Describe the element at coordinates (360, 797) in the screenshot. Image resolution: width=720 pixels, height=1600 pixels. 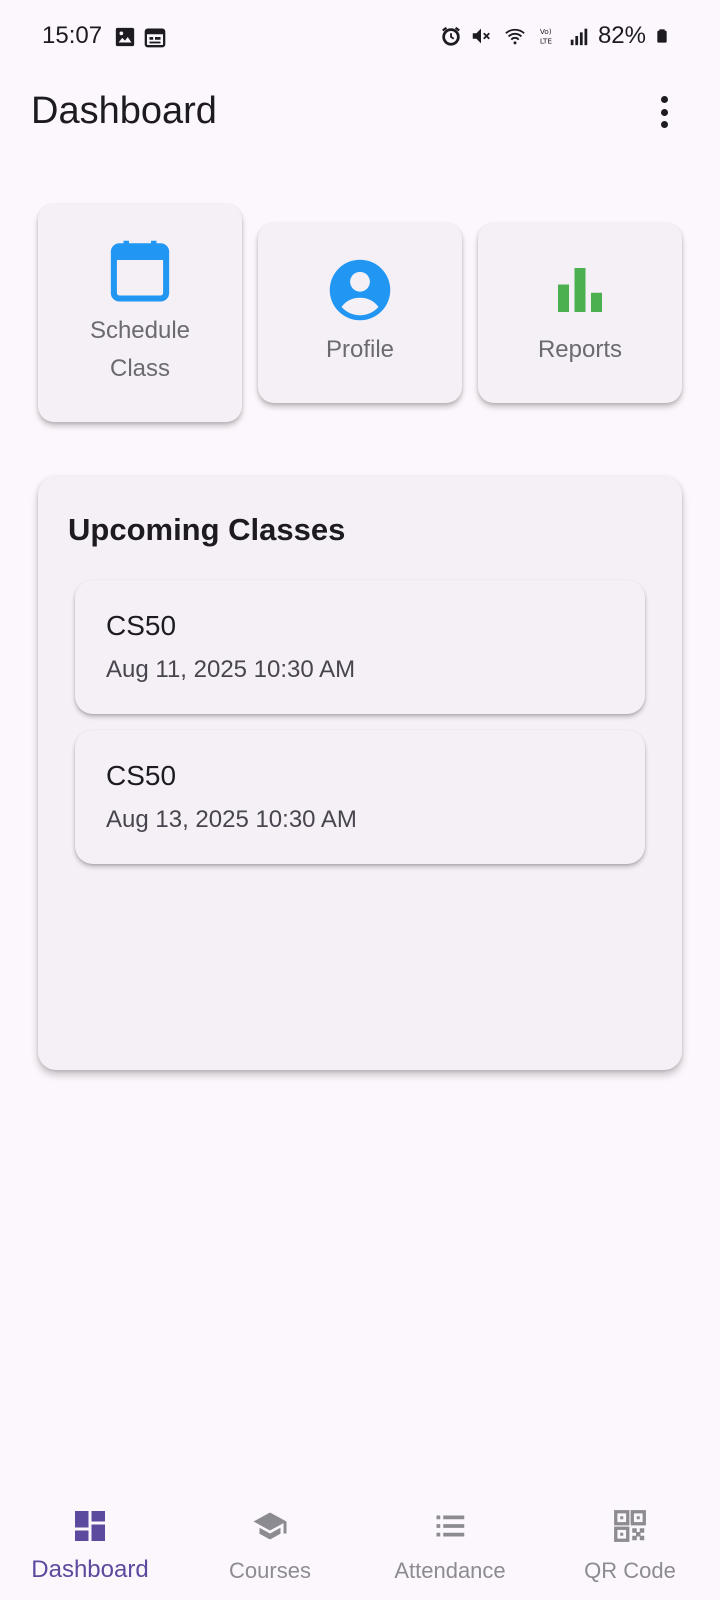
I see `class-list-item: CS50 Aug 13, 2025 10:30 AM` at that location.